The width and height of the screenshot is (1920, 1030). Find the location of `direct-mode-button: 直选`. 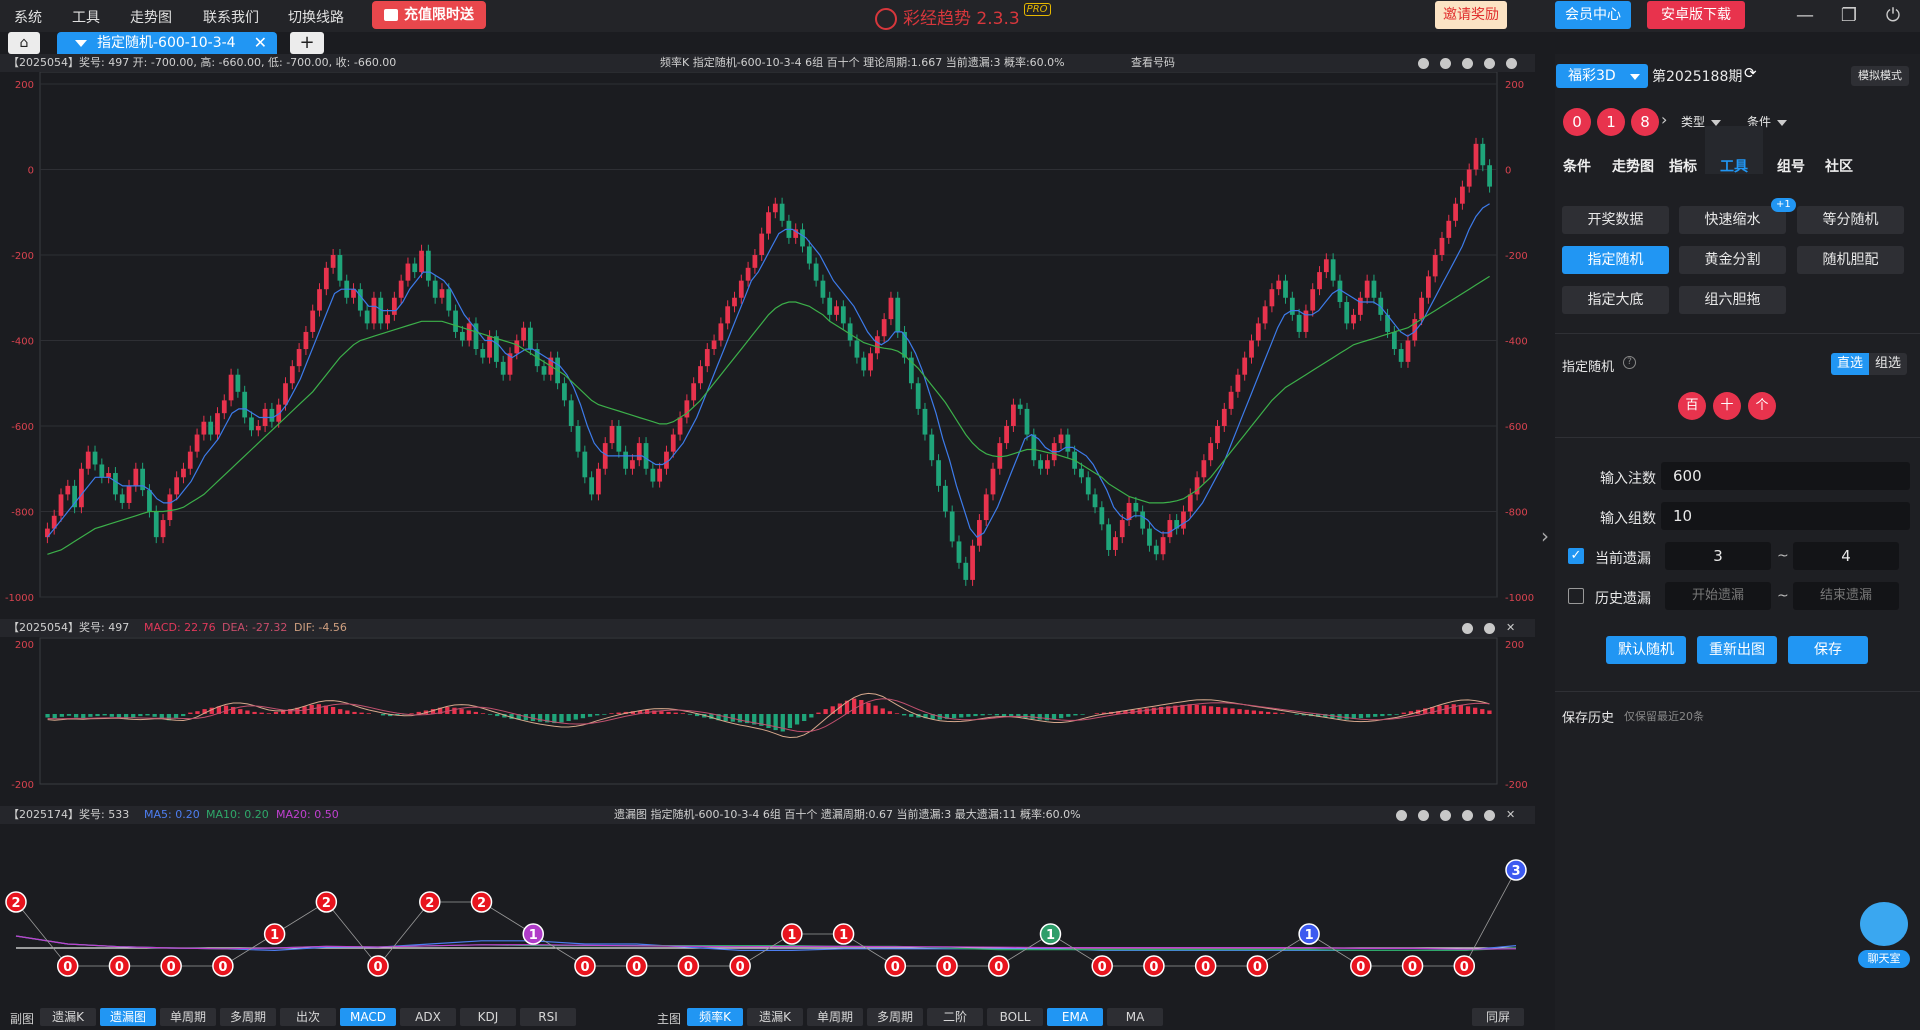

direct-mode-button: 直选 is located at coordinates (1850, 364).